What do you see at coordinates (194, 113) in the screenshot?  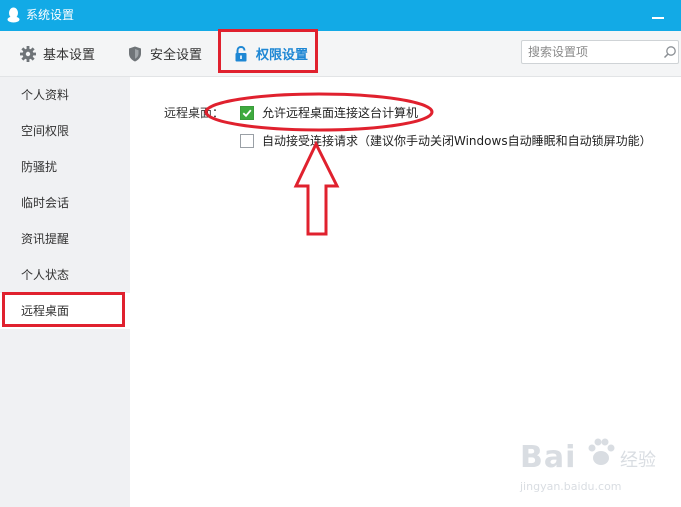 I see `remote-desktop-section-label: 远程桌面：` at bounding box center [194, 113].